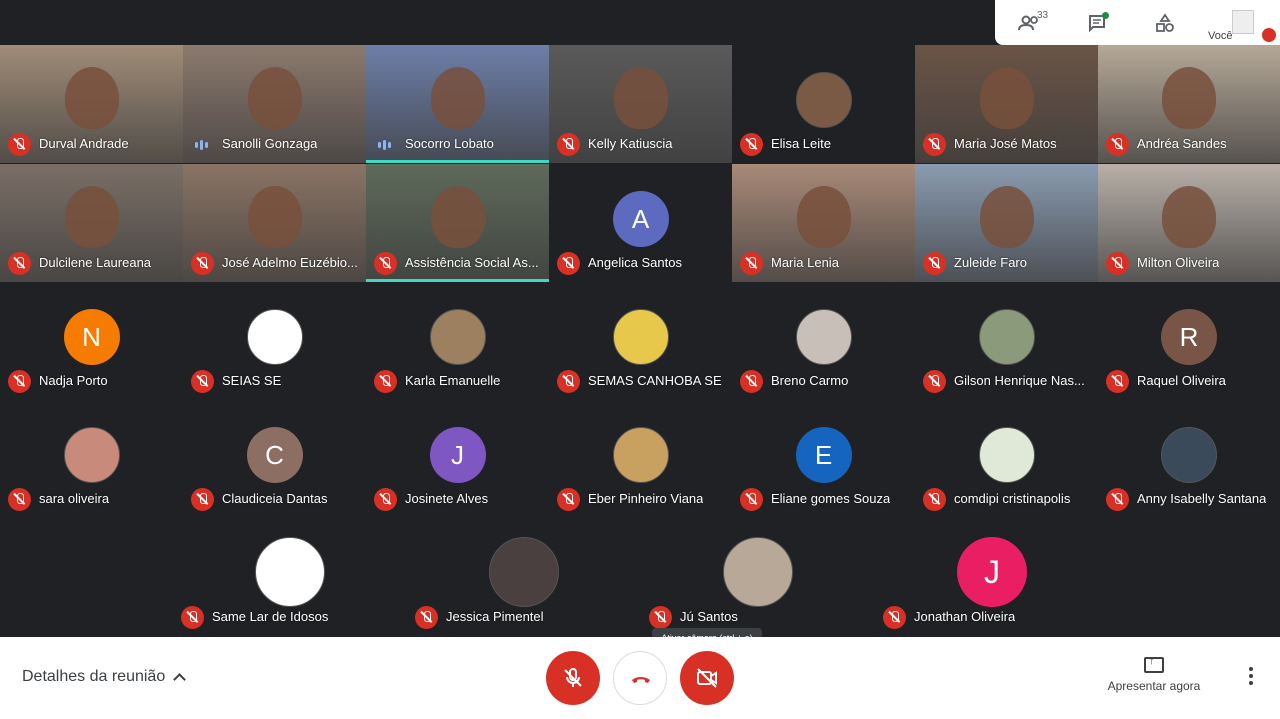 The height and width of the screenshot is (719, 1280). What do you see at coordinates (805, 262) in the screenshot?
I see `participant-name: Maria Lenia` at bounding box center [805, 262].